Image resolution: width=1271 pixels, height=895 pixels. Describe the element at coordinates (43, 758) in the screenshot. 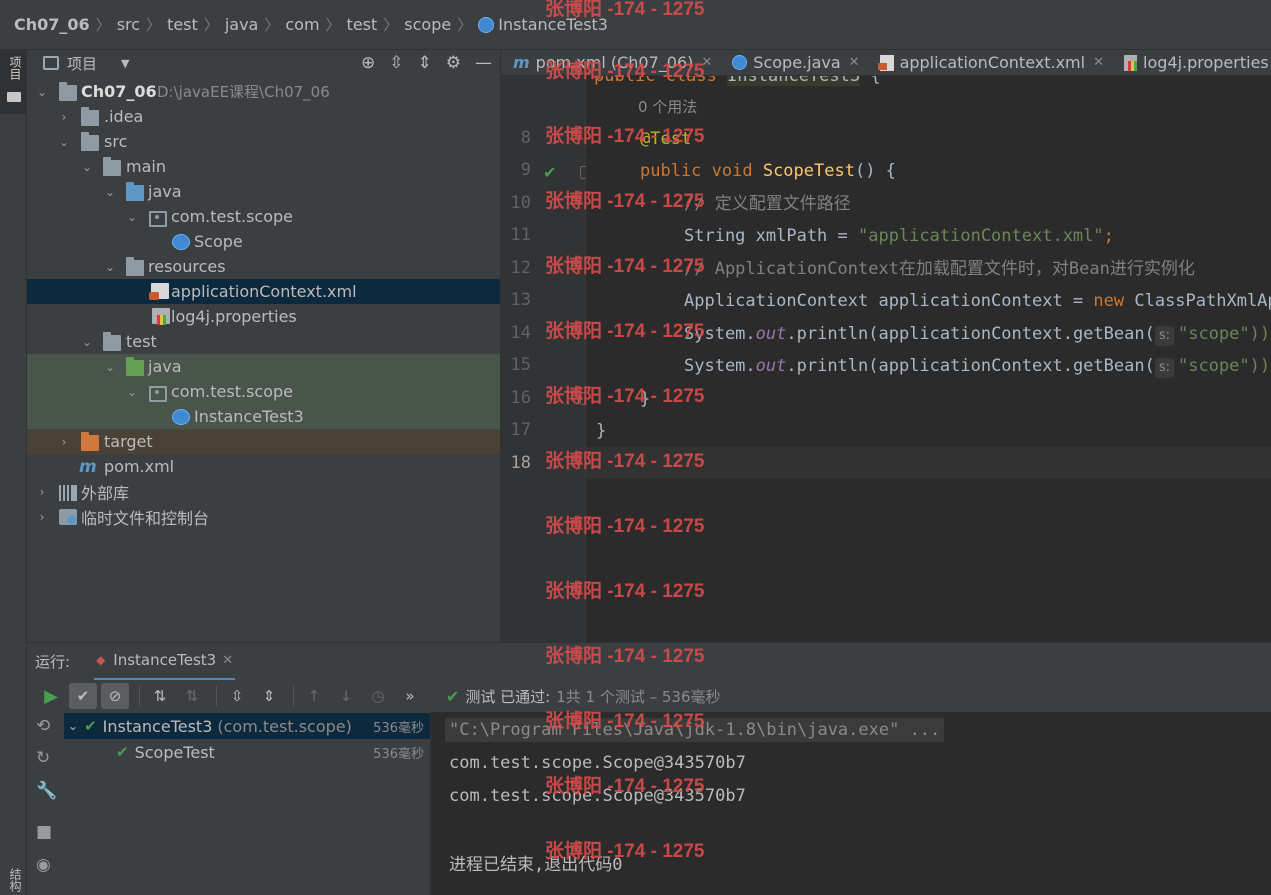

I see `toggle-auto-test-icon: ↻` at that location.